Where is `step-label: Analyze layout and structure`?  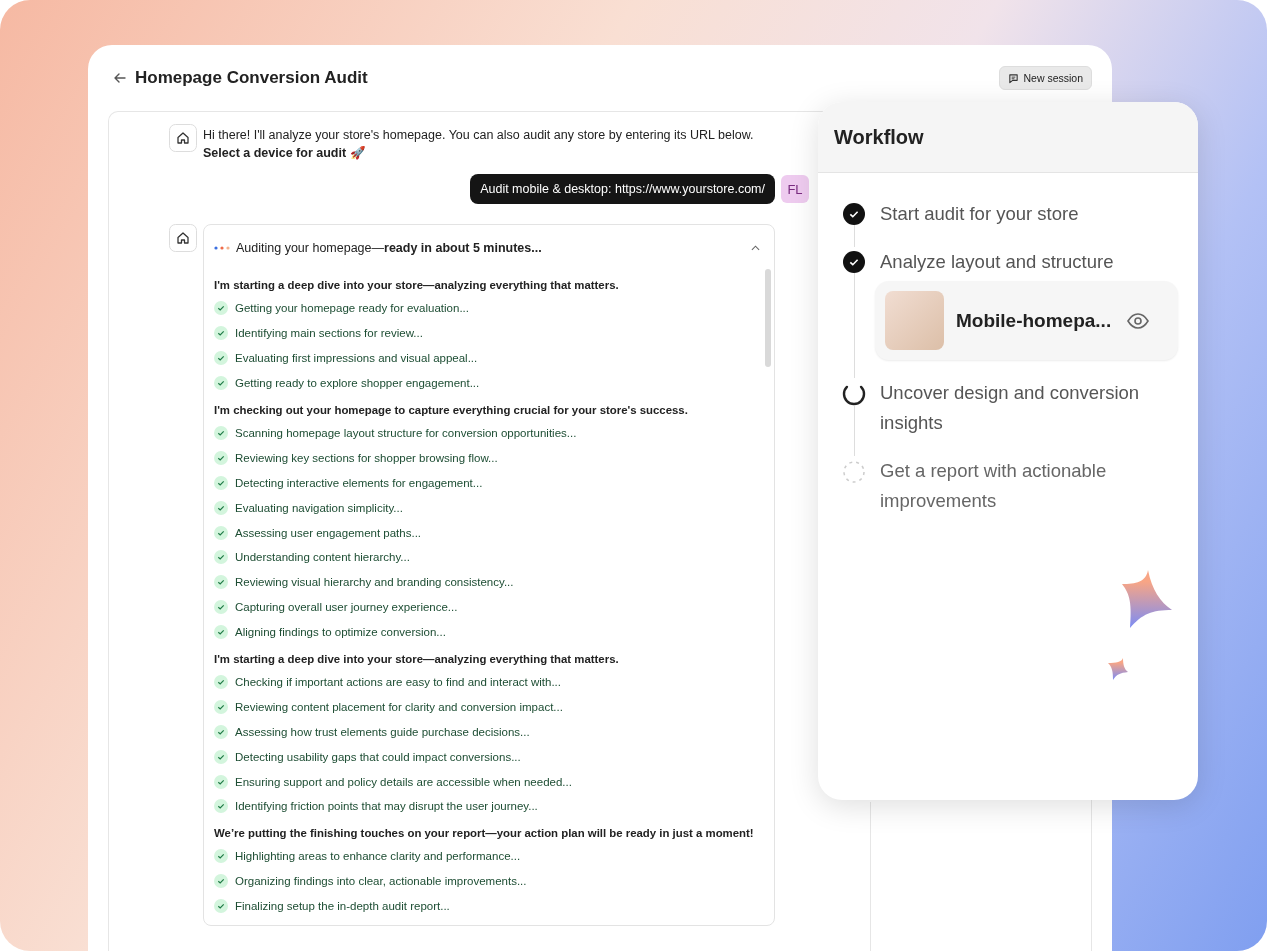
step-label: Analyze layout and structure is located at coordinates (997, 262).